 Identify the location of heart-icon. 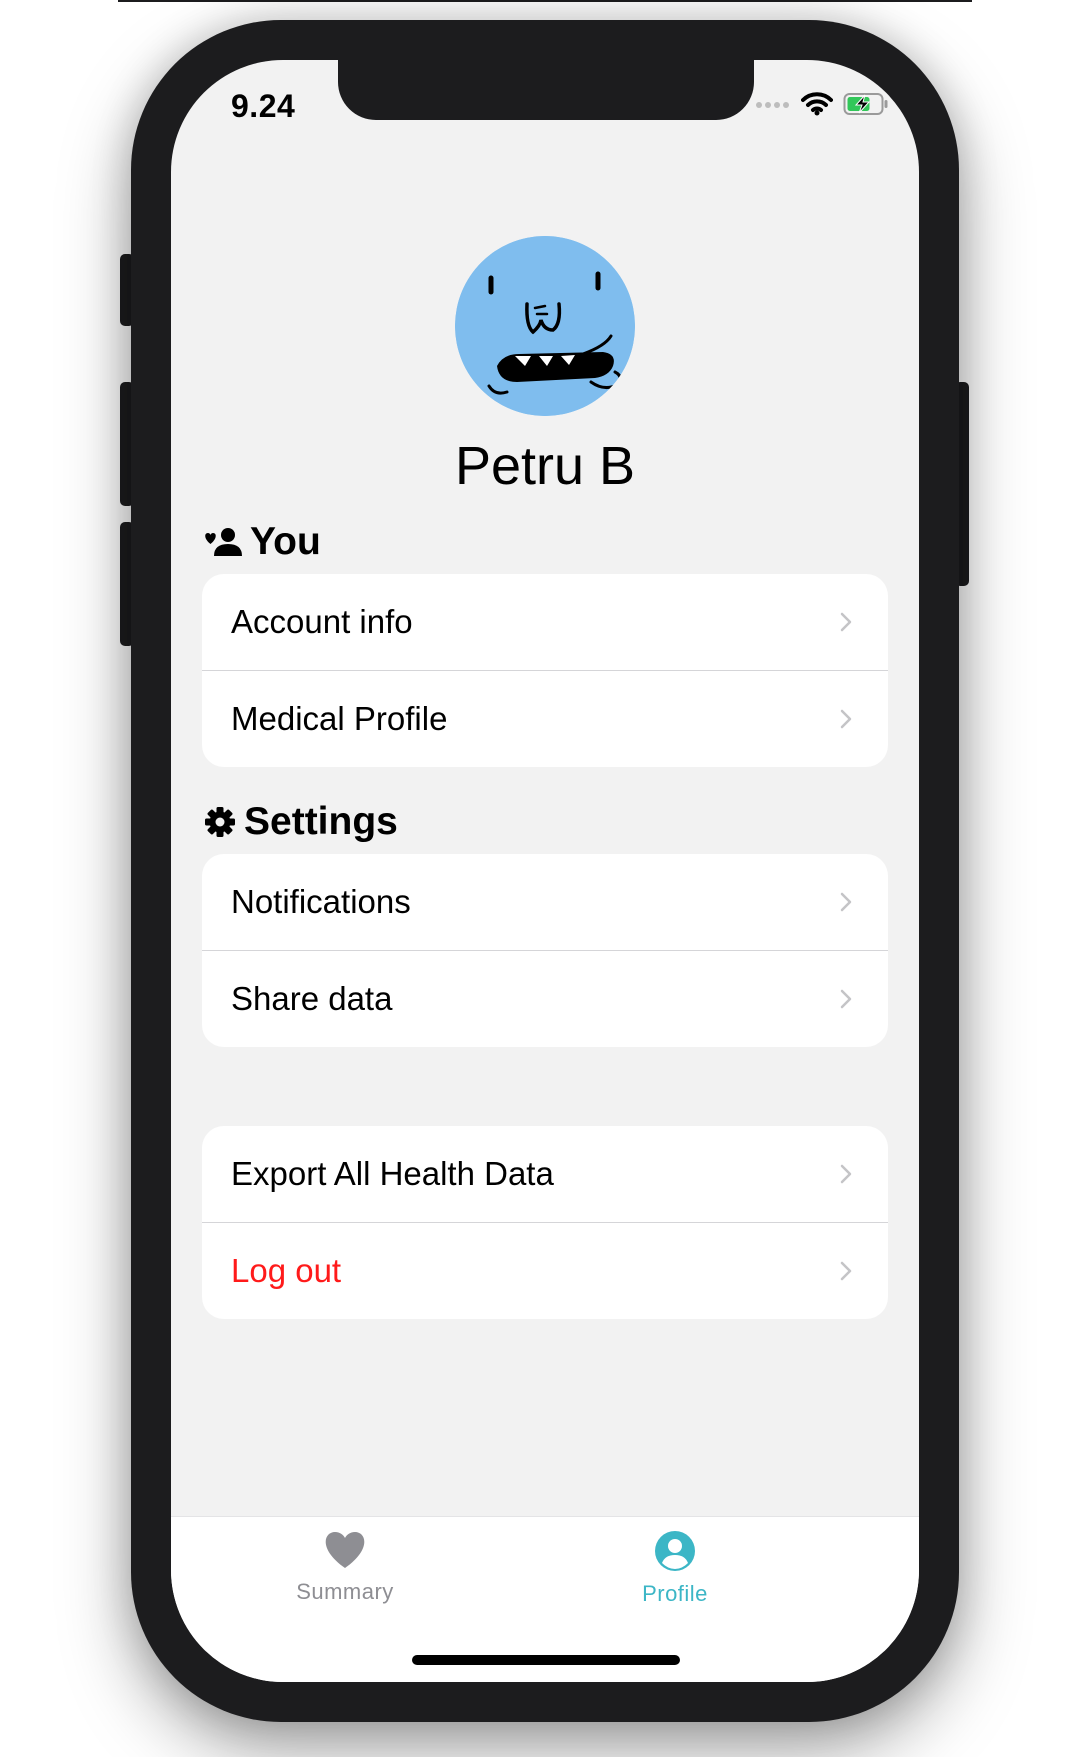
(345, 1550).